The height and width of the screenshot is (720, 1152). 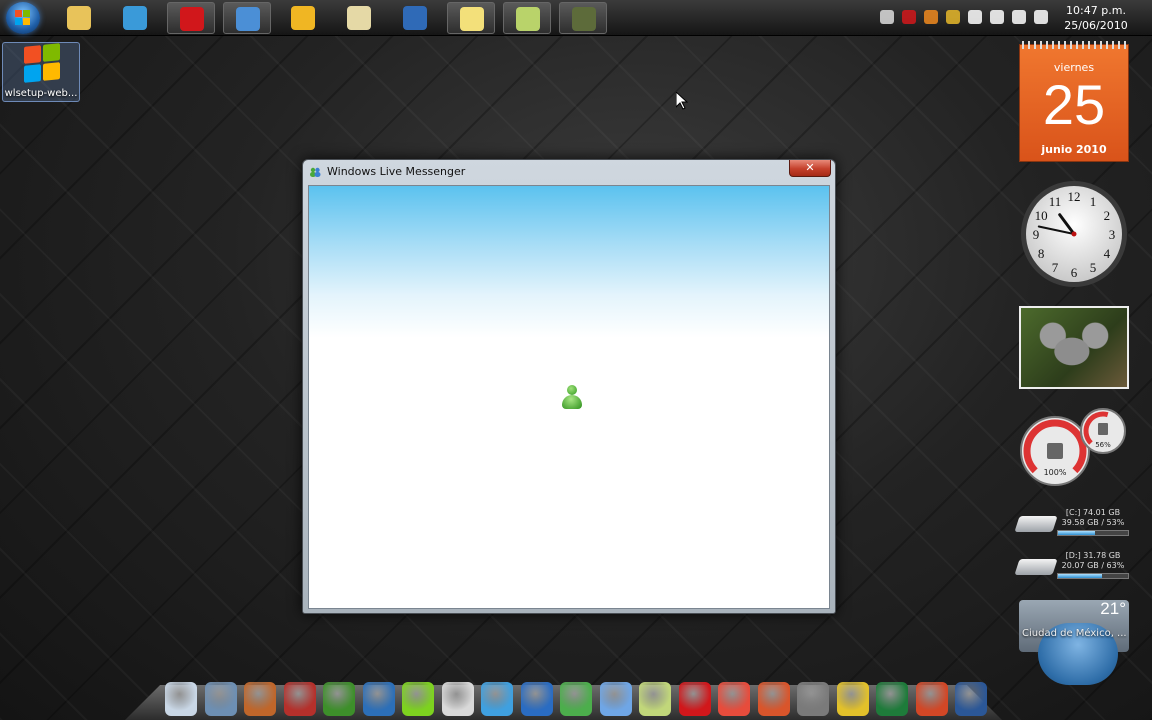 I want to click on camcorder-icon, so click(x=584, y=19).